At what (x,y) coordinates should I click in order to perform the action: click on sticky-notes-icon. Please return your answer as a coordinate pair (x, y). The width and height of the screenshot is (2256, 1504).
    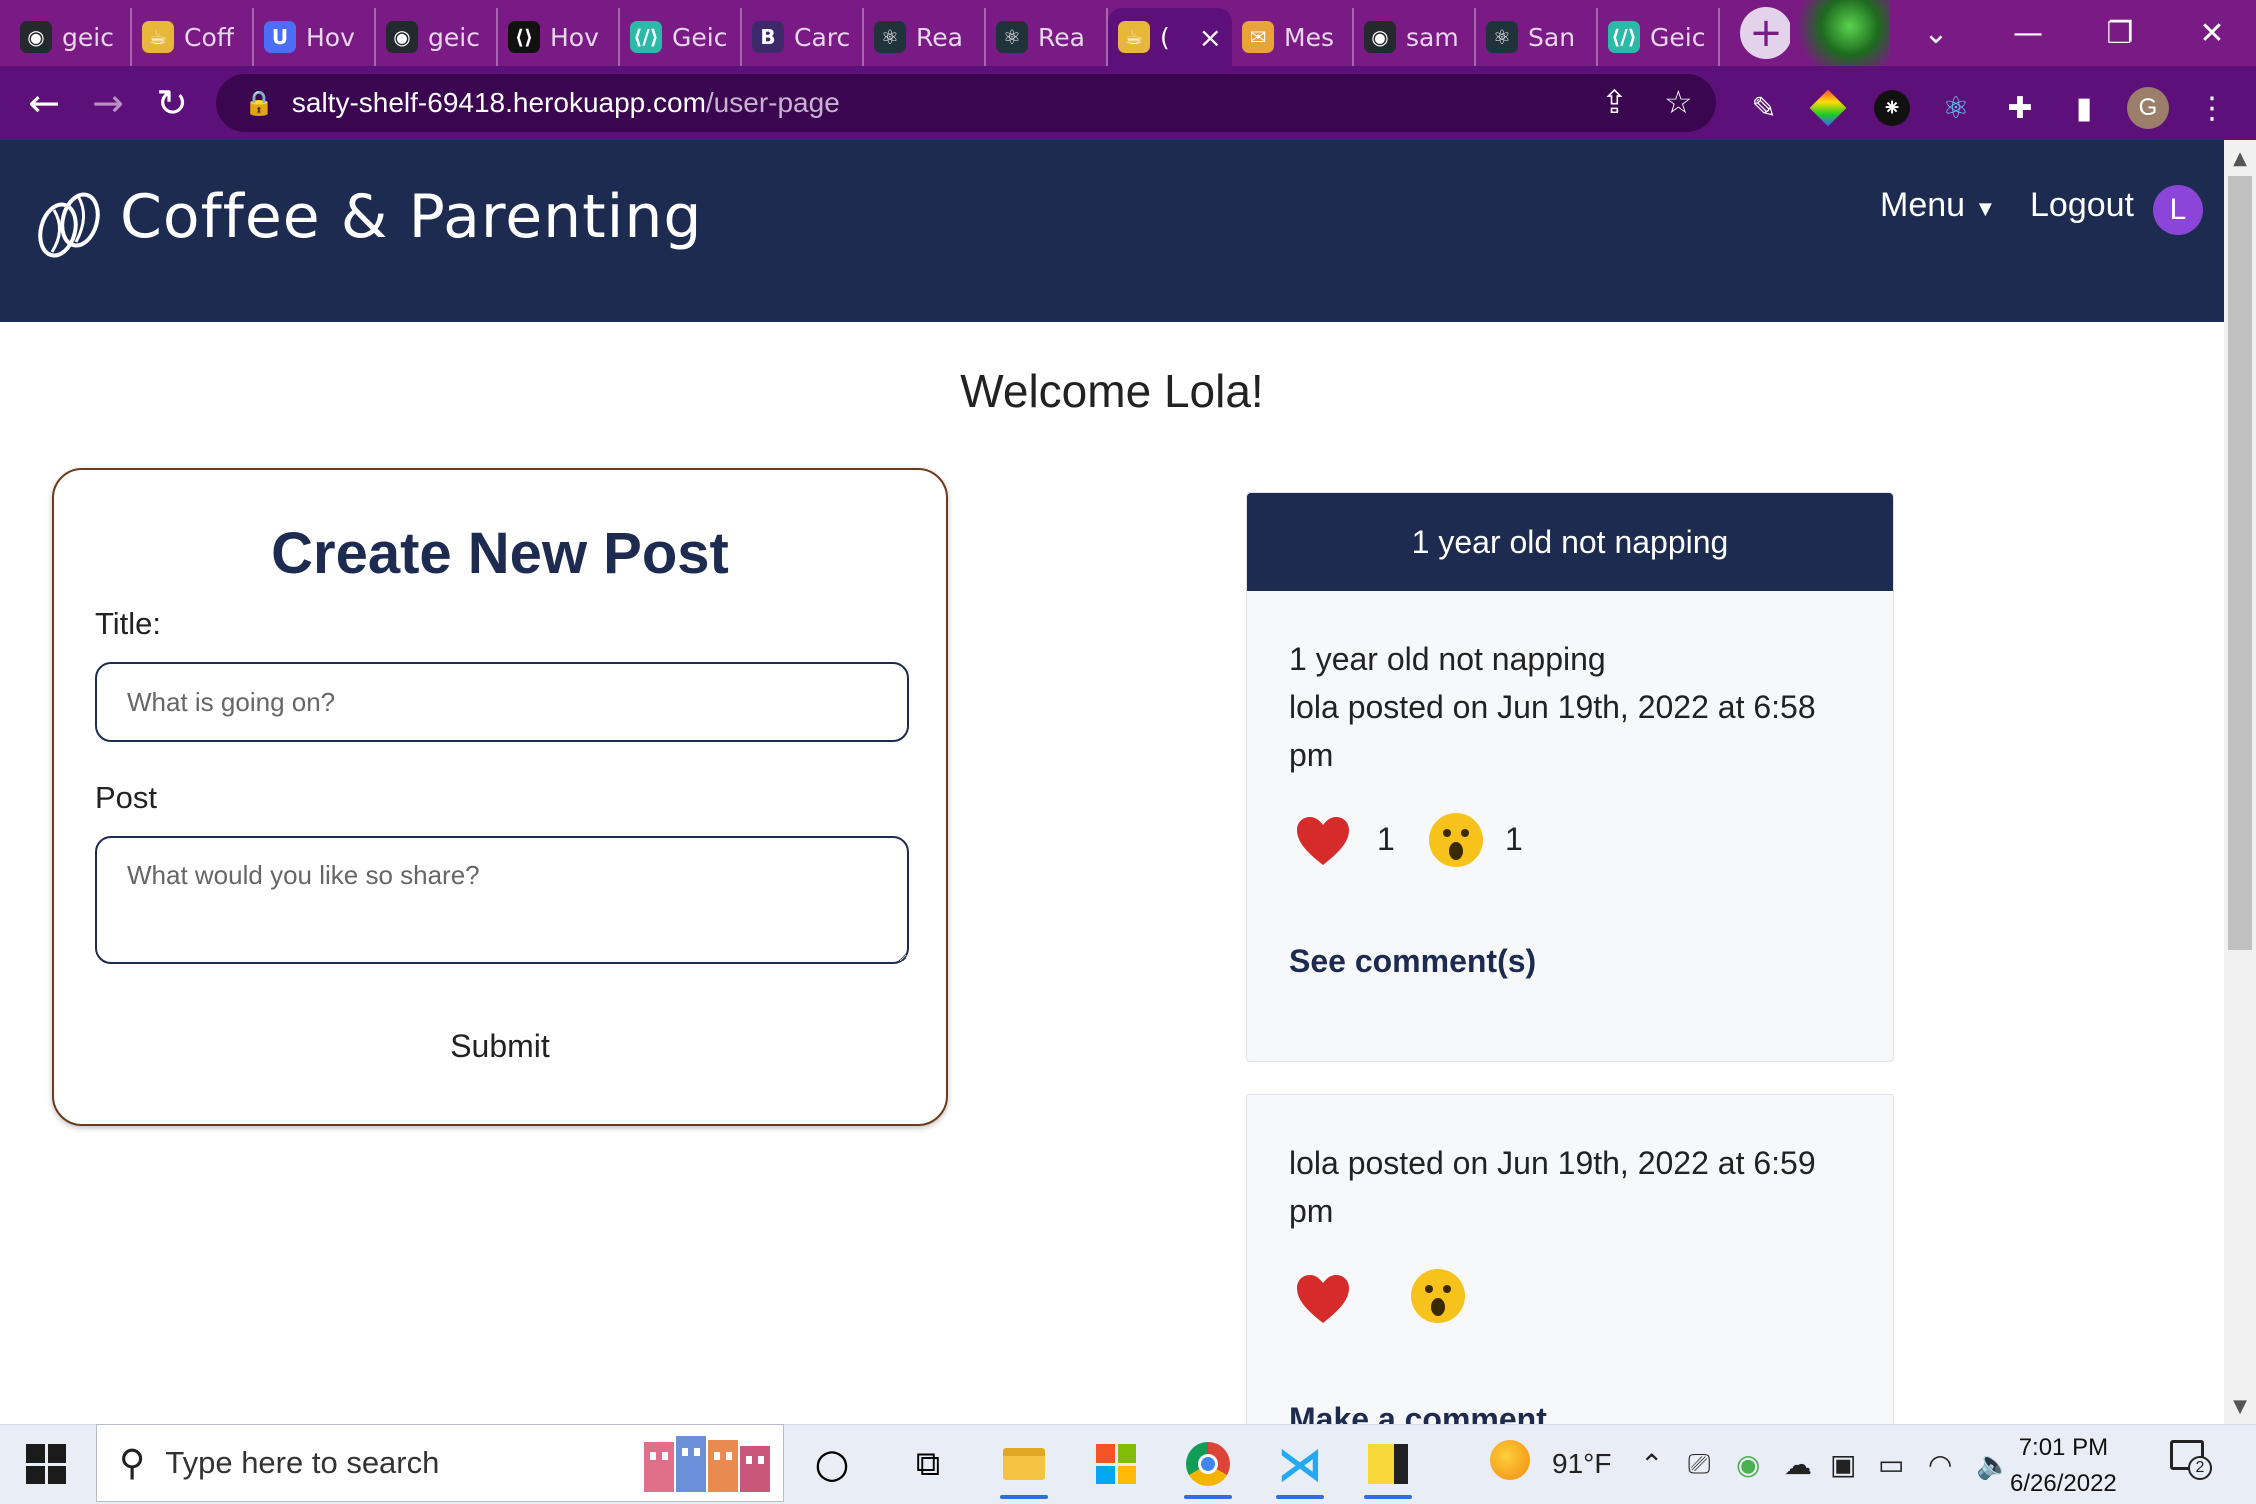
    Looking at the image, I should click on (1388, 1465).